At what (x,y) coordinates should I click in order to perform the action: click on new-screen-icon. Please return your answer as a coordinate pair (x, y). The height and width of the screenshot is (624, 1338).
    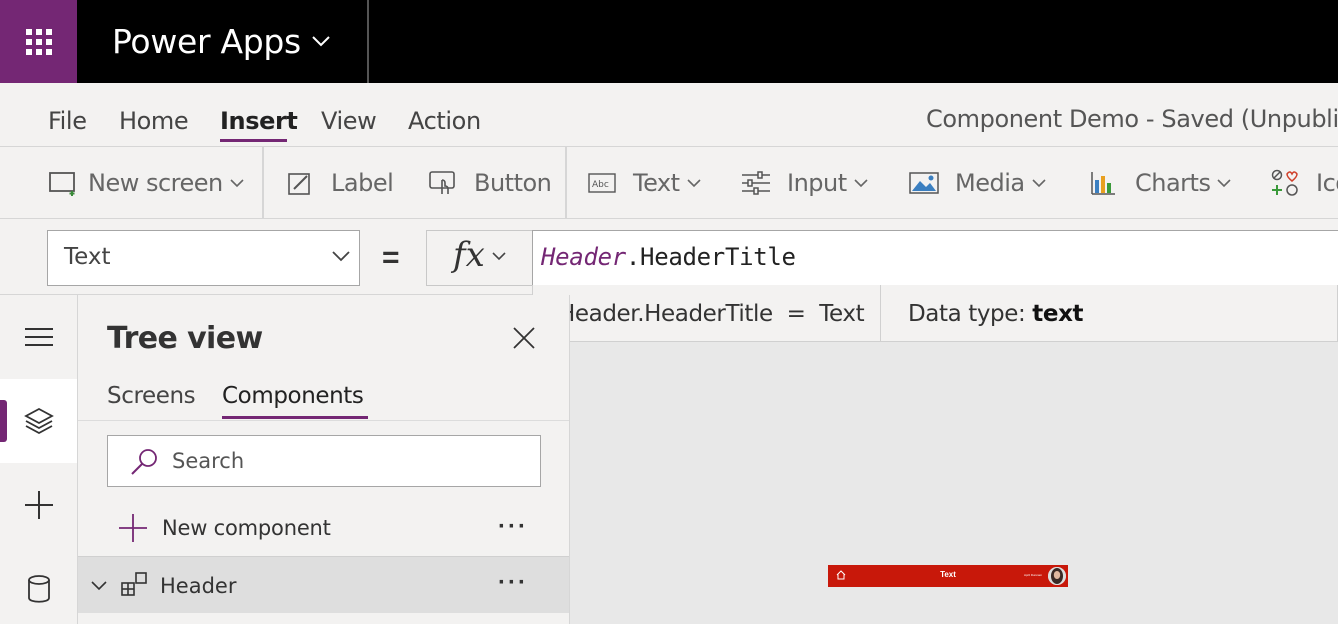
    Looking at the image, I should click on (62, 184).